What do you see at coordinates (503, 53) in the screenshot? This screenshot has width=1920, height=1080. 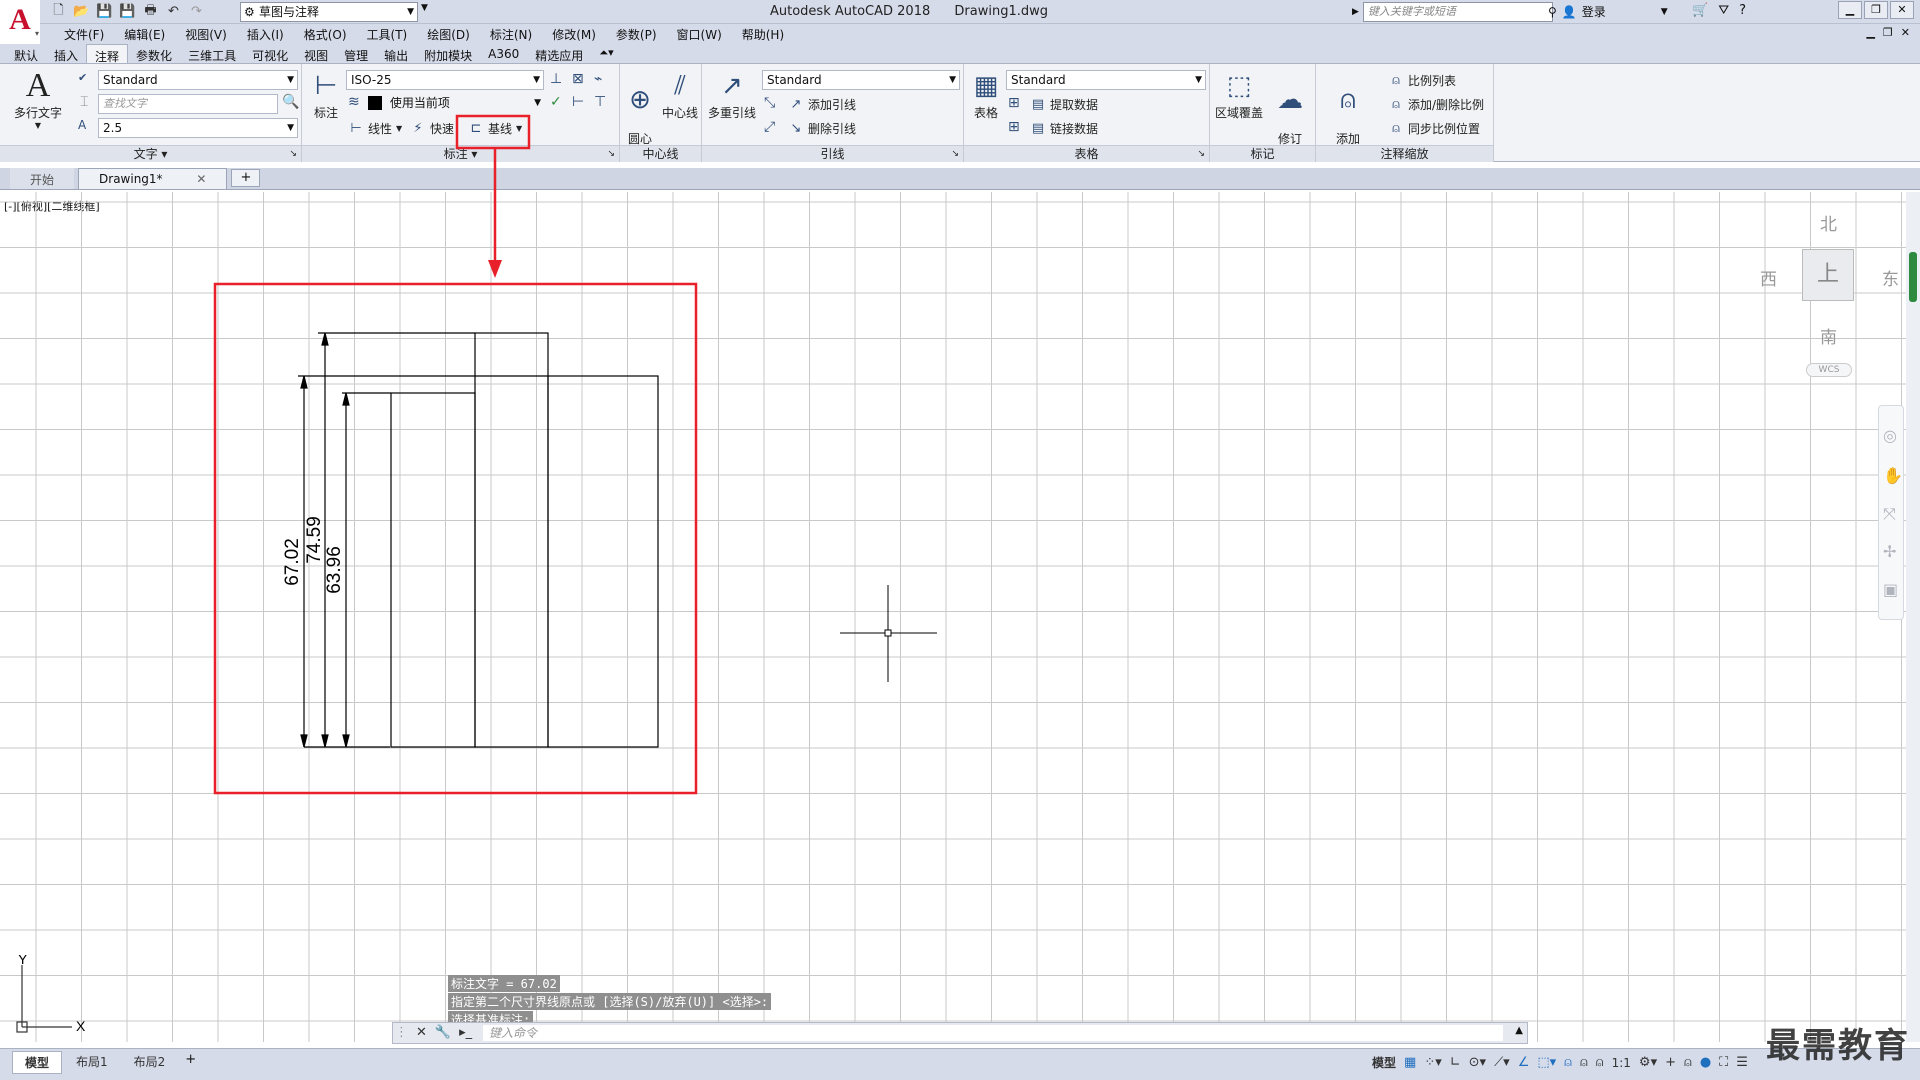 I see `tab-a360: A360` at bounding box center [503, 53].